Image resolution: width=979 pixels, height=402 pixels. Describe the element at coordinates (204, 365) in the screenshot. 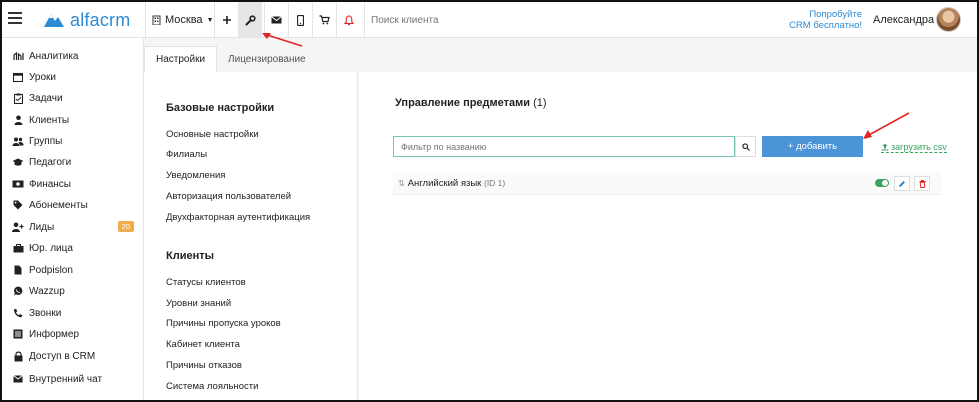

I see `settings-link-refusal-reasons: Причины отказов` at that location.